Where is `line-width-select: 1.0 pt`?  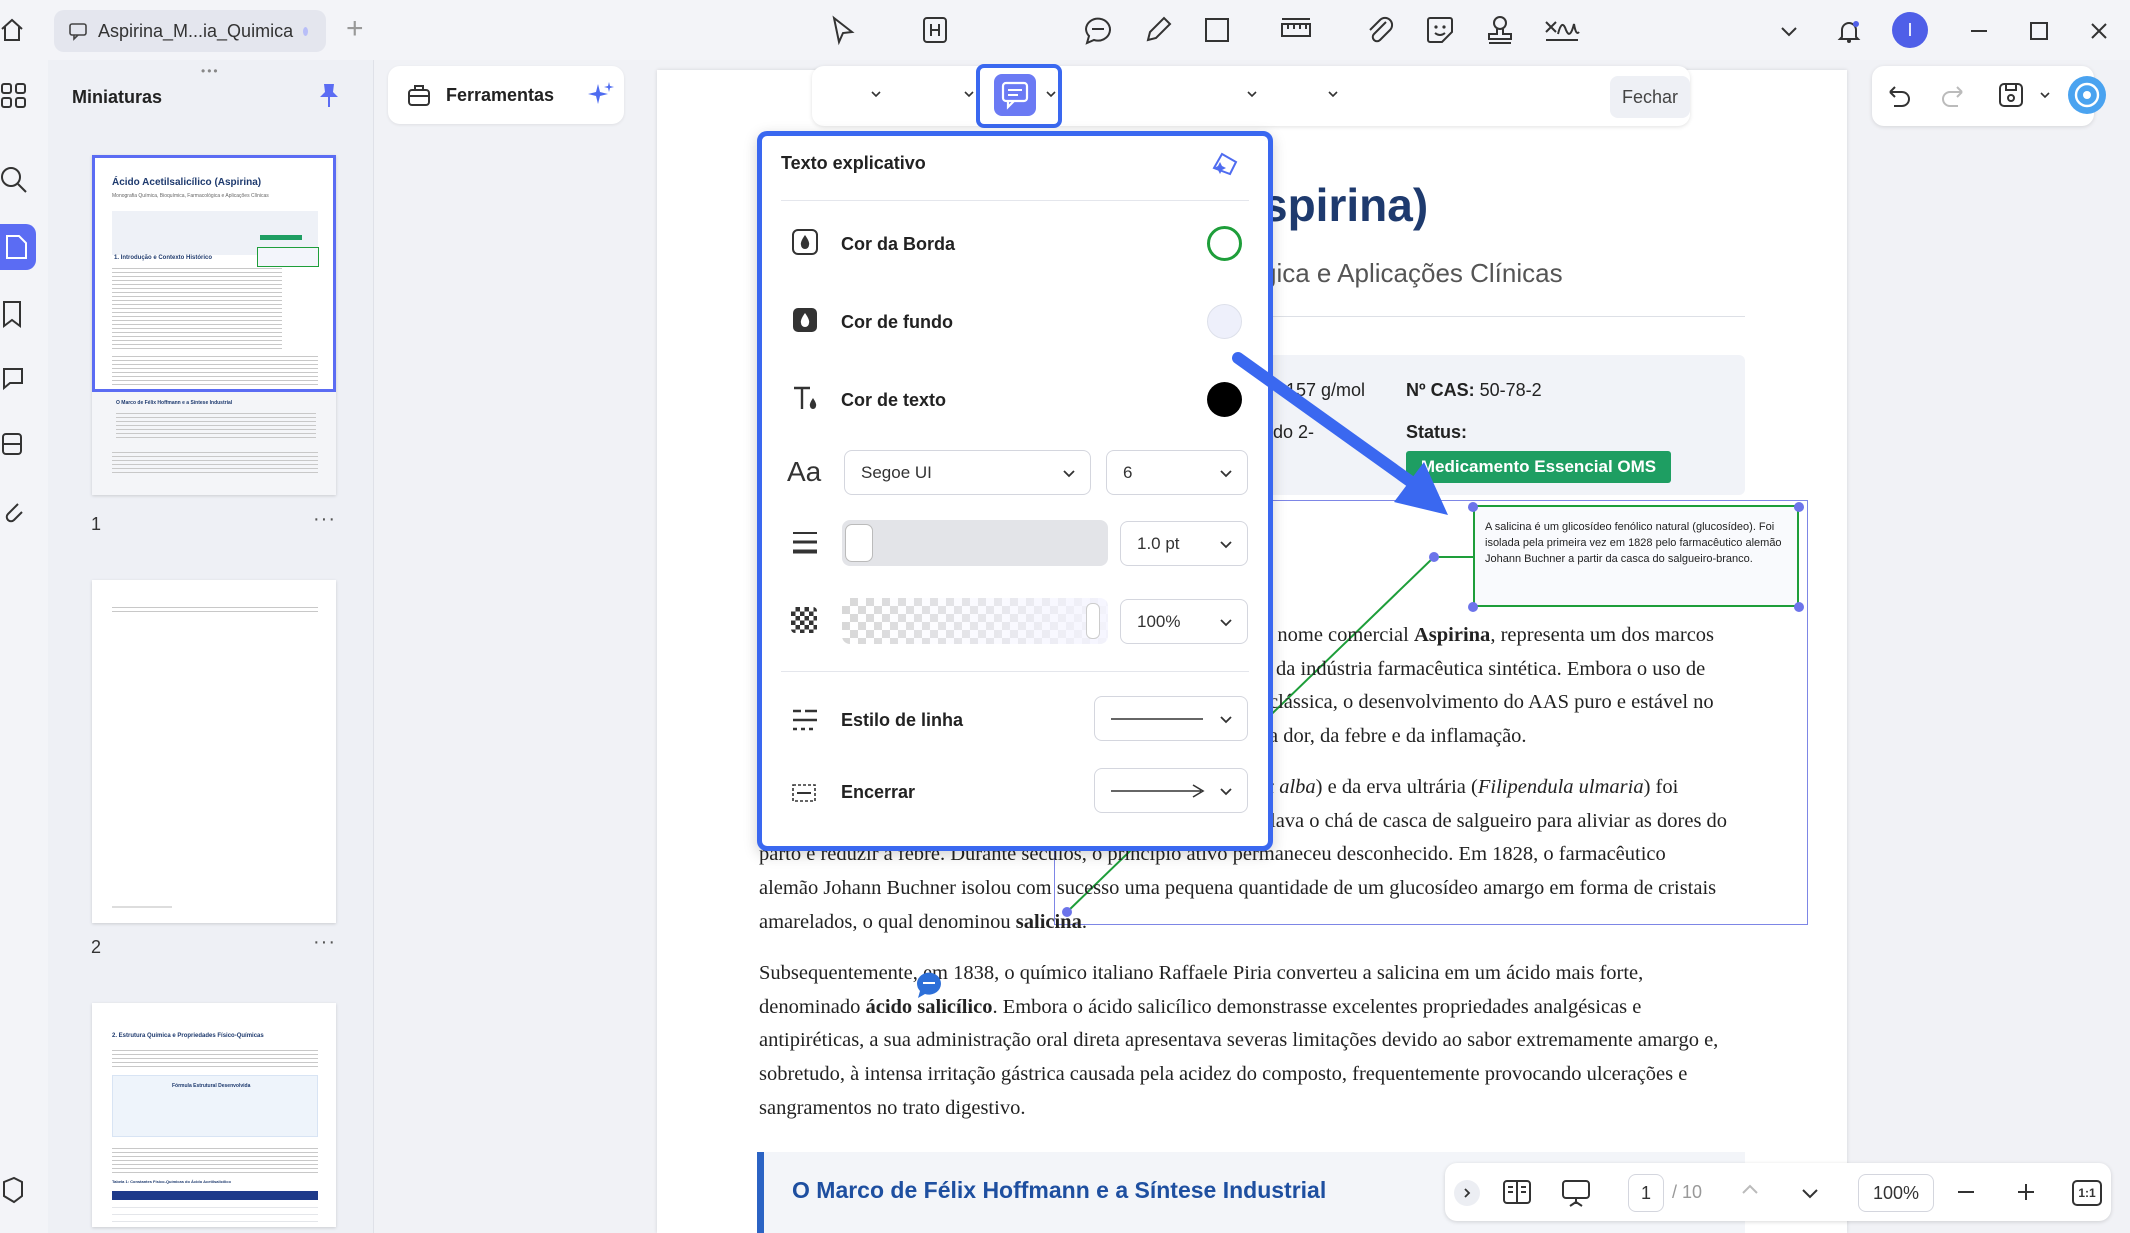 line-width-select: 1.0 pt is located at coordinates (1184, 543).